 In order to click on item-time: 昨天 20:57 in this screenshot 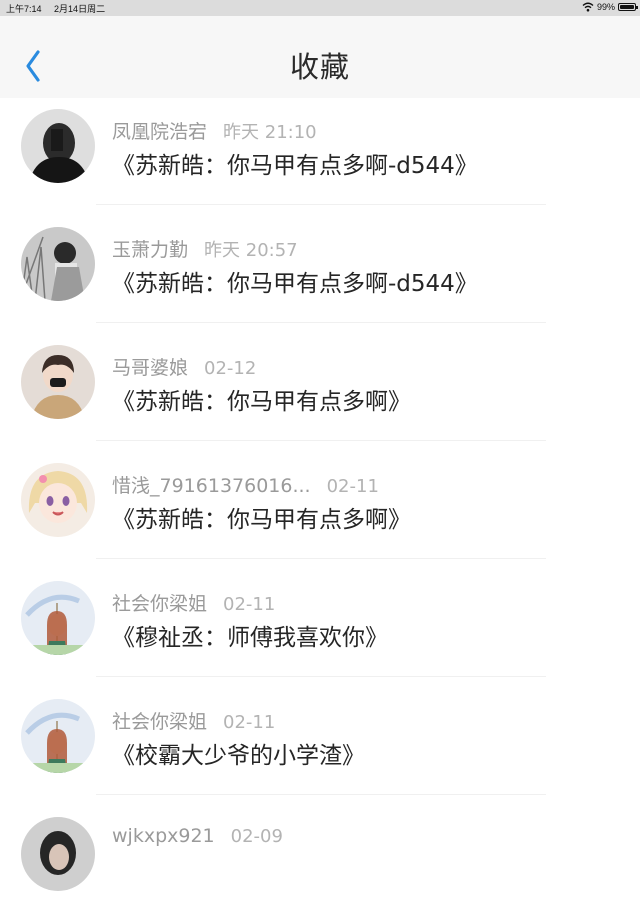, I will do `click(251, 250)`.